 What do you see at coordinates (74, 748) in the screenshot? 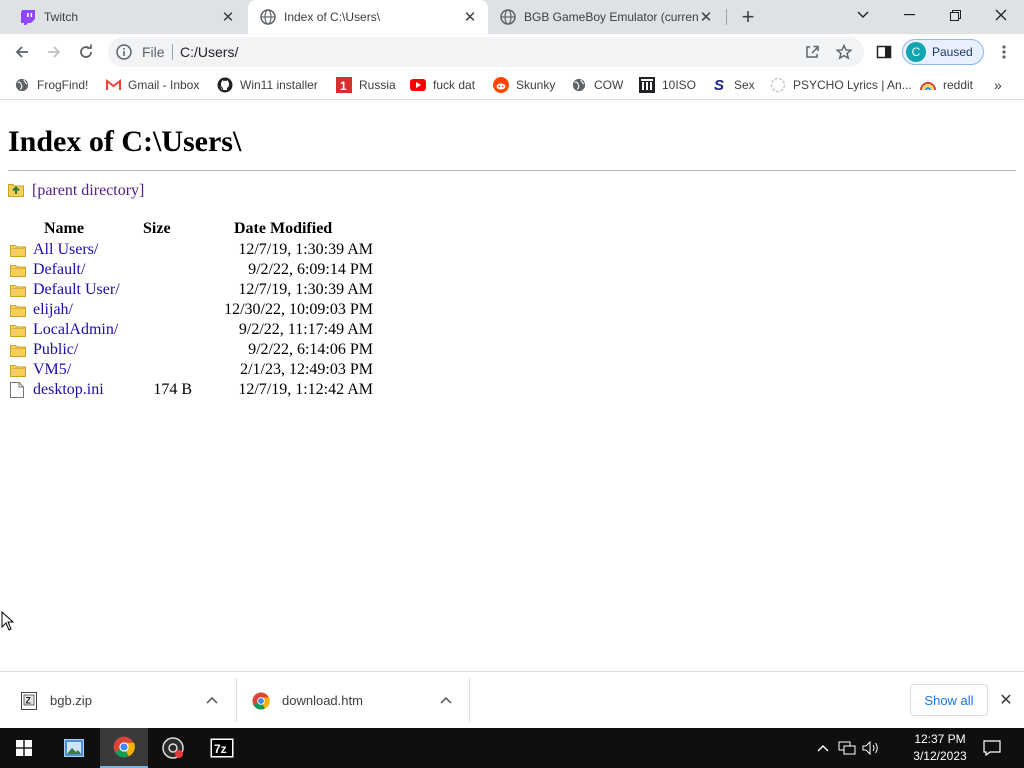
I see `photos-icon` at bounding box center [74, 748].